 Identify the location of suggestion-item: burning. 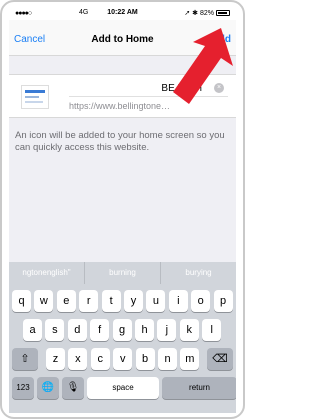
(123, 273).